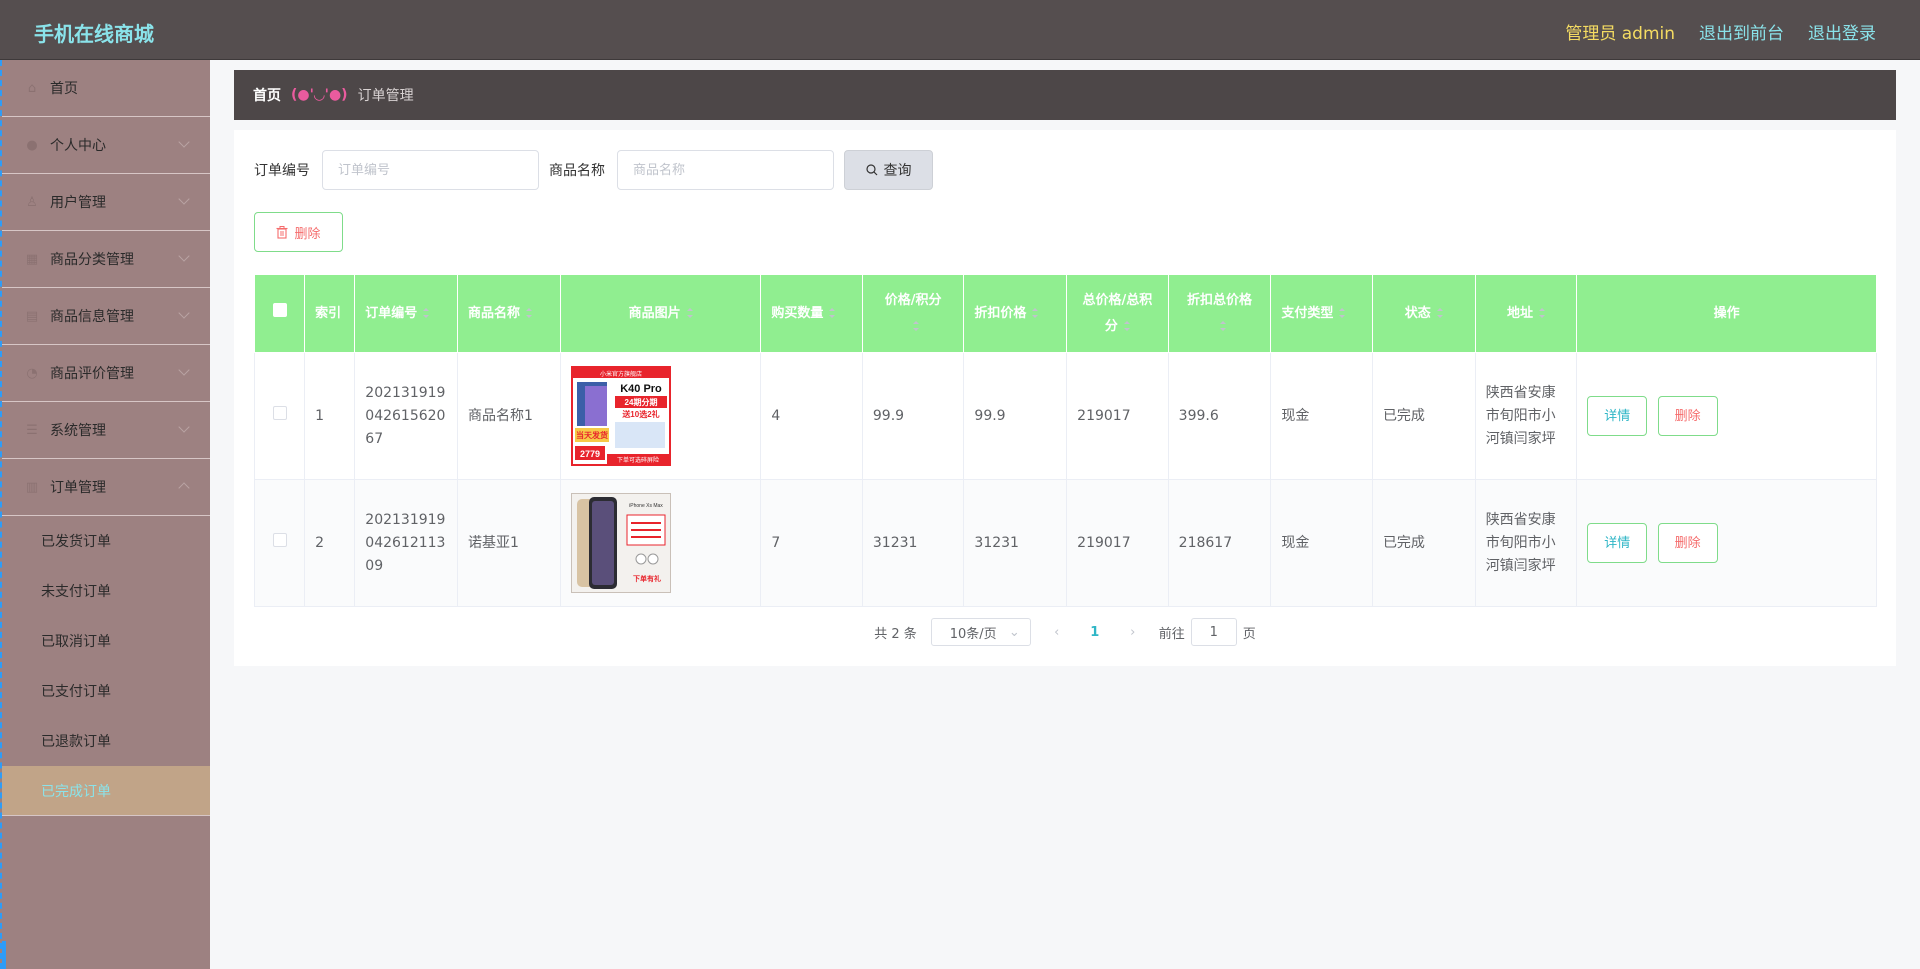  What do you see at coordinates (1213, 632) in the screenshot?
I see `goto-page-input` at bounding box center [1213, 632].